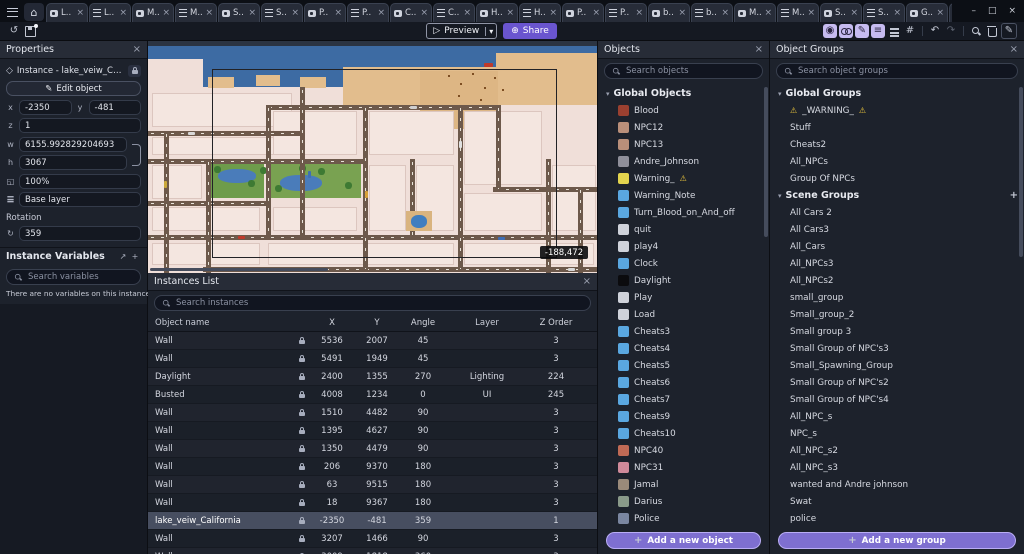 The image size is (1024, 554). Describe the element at coordinates (135, 256) in the screenshot. I see `add-variable-icon: +` at that location.